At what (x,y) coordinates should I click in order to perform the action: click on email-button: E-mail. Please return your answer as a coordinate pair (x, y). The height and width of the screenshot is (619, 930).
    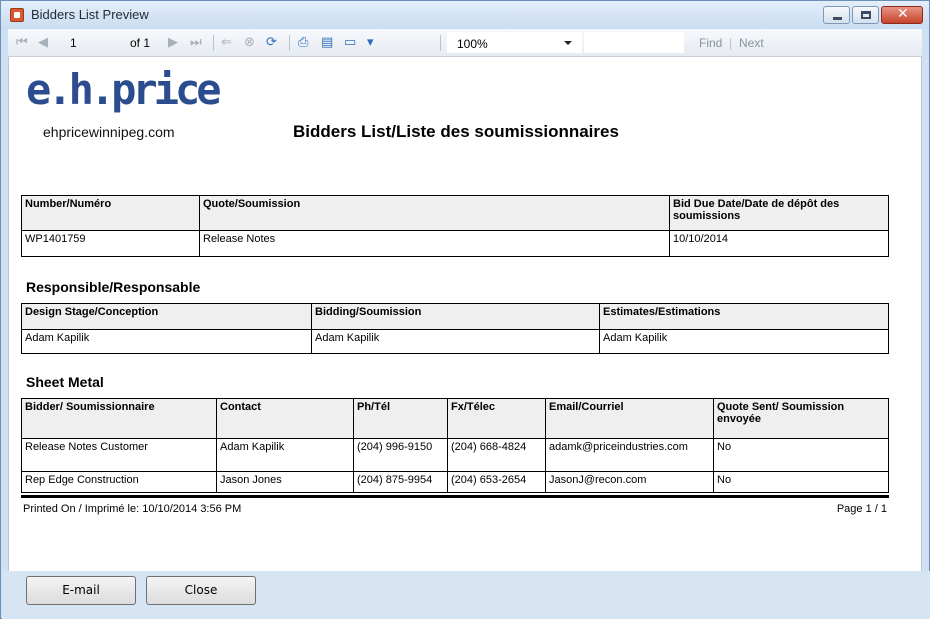
    Looking at the image, I should click on (81, 590).